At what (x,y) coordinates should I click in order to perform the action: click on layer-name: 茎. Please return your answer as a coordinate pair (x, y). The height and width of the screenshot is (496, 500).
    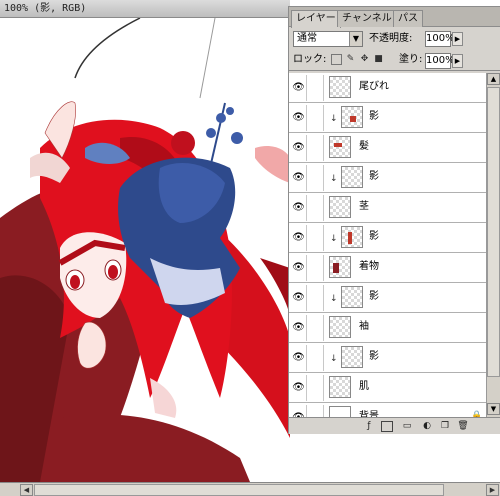
    Looking at the image, I should click on (364, 206).